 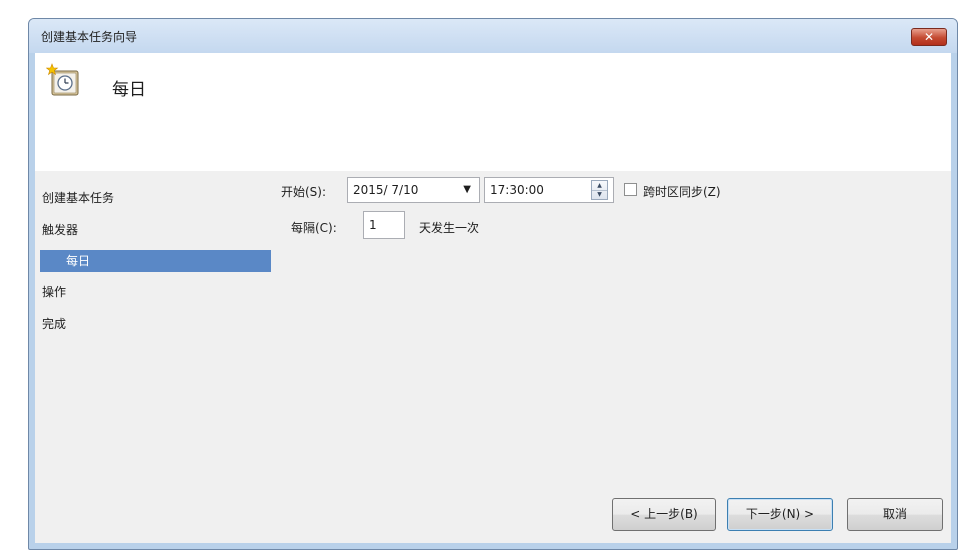 I want to click on next-button: 下一步(N) >, so click(x=780, y=514).